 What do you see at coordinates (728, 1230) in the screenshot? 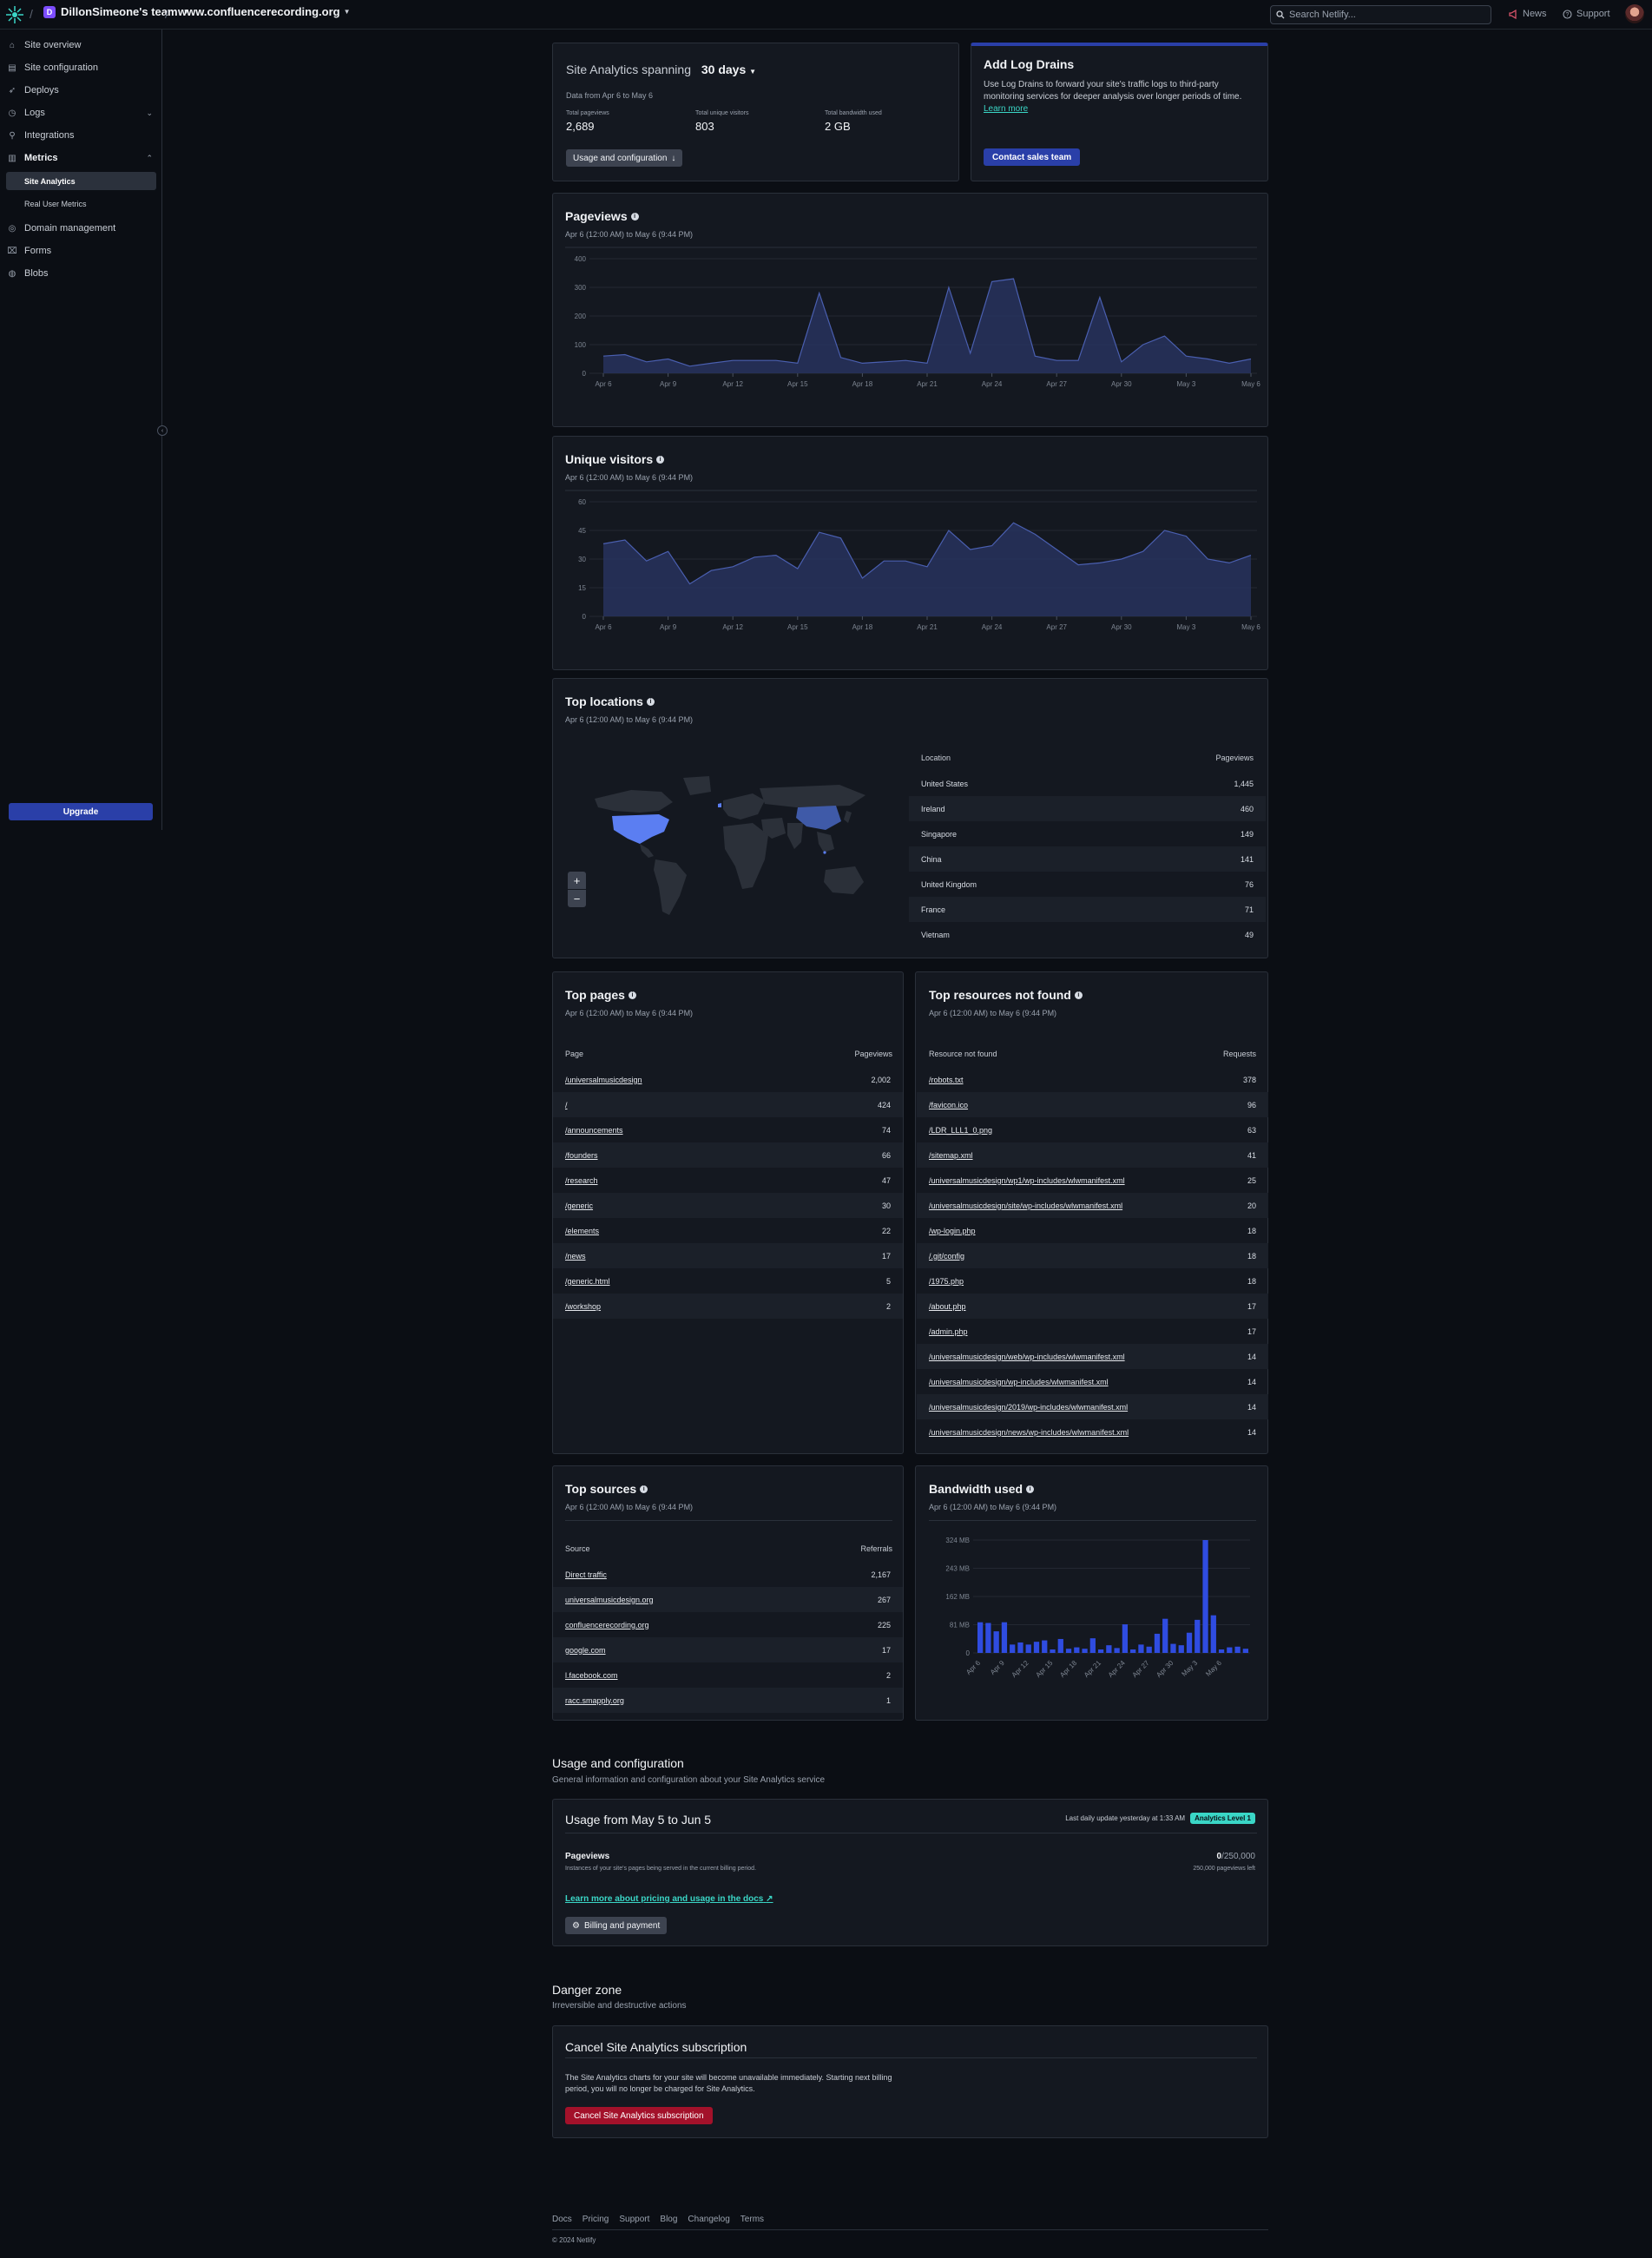
I see `page-row: /elements 22` at bounding box center [728, 1230].